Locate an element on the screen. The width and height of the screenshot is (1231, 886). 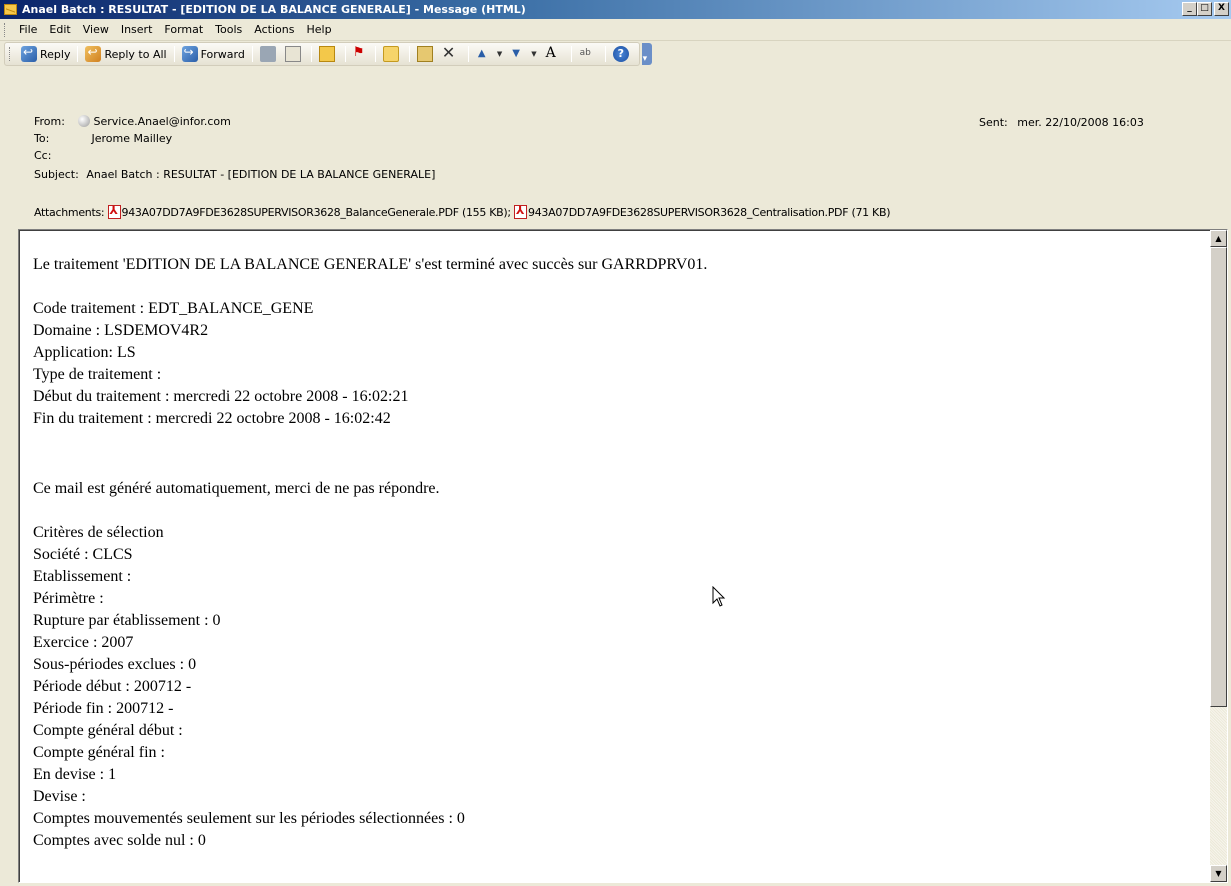
mail-options-button is located at coordinates (328, 54).